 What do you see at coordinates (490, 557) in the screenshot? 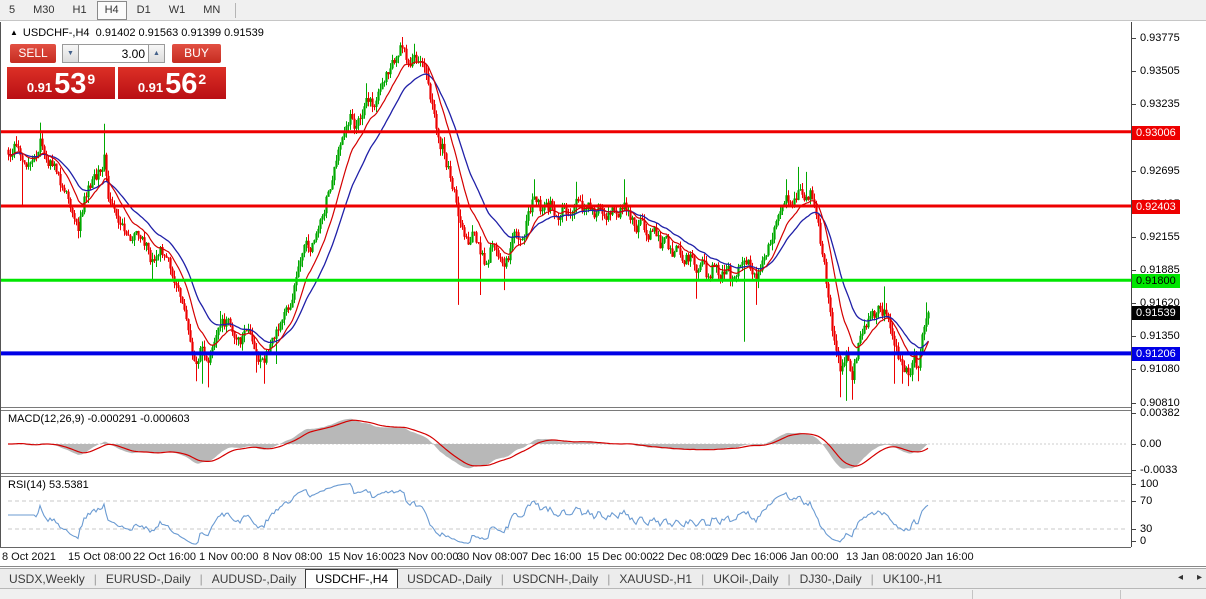
I see `time-axis-label: 30 Nov 08:00` at bounding box center [490, 557].